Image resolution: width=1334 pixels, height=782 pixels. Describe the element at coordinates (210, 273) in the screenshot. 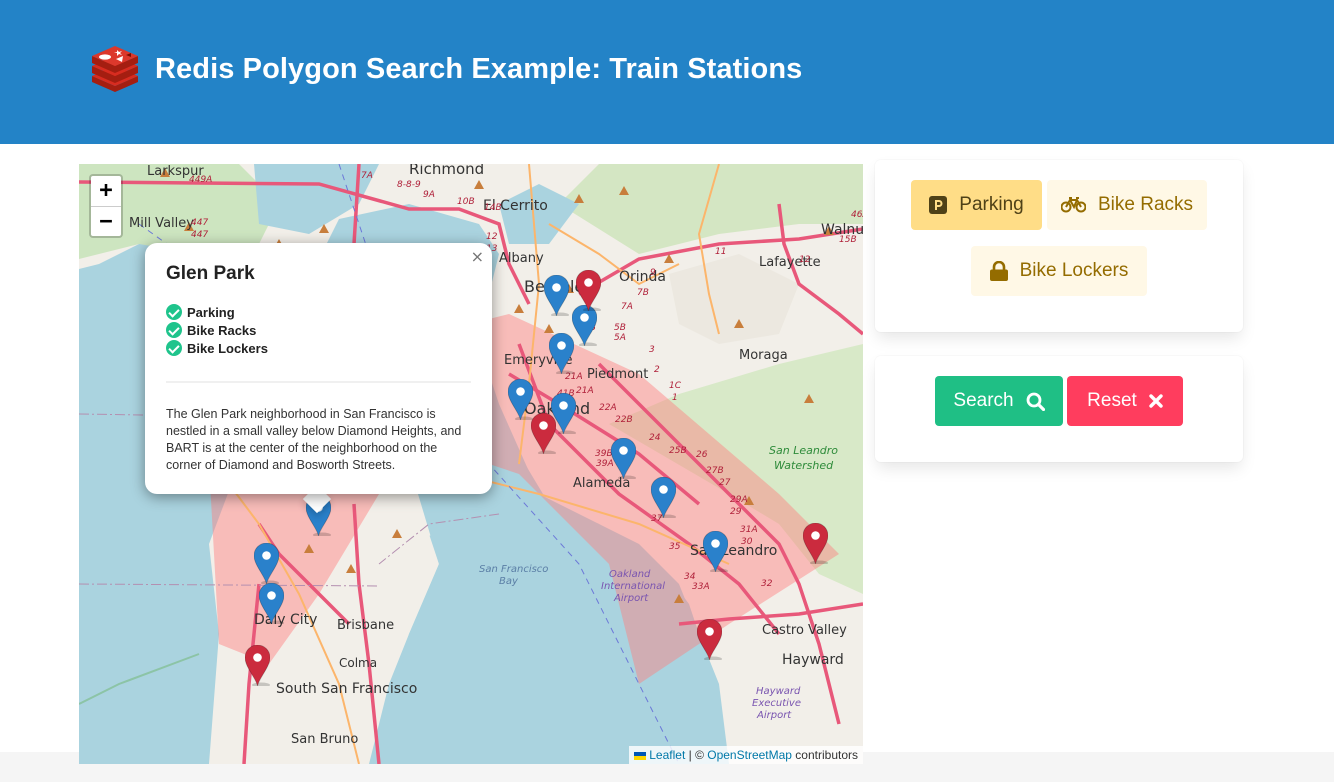

I see `popup-title: Glen Park` at that location.